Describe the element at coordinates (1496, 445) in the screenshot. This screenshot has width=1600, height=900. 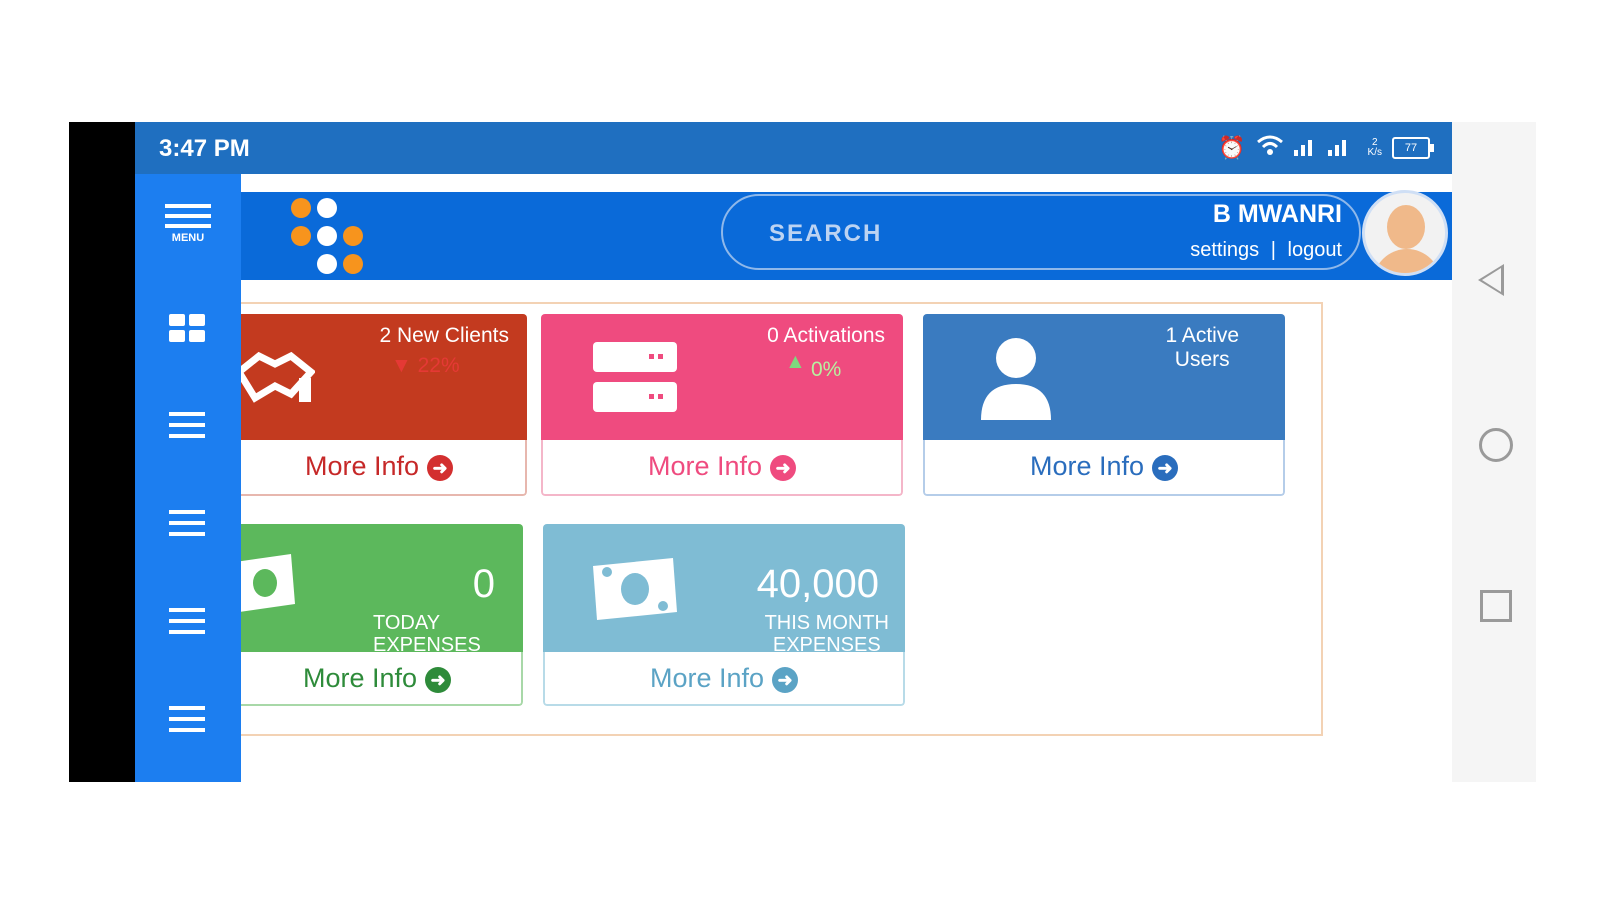
I see `home-icon` at that location.